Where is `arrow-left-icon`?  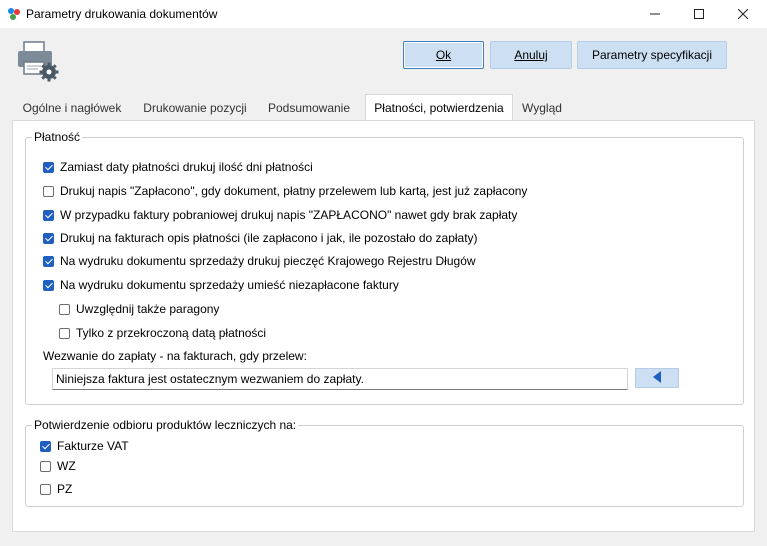
arrow-left-icon is located at coordinates (657, 378).